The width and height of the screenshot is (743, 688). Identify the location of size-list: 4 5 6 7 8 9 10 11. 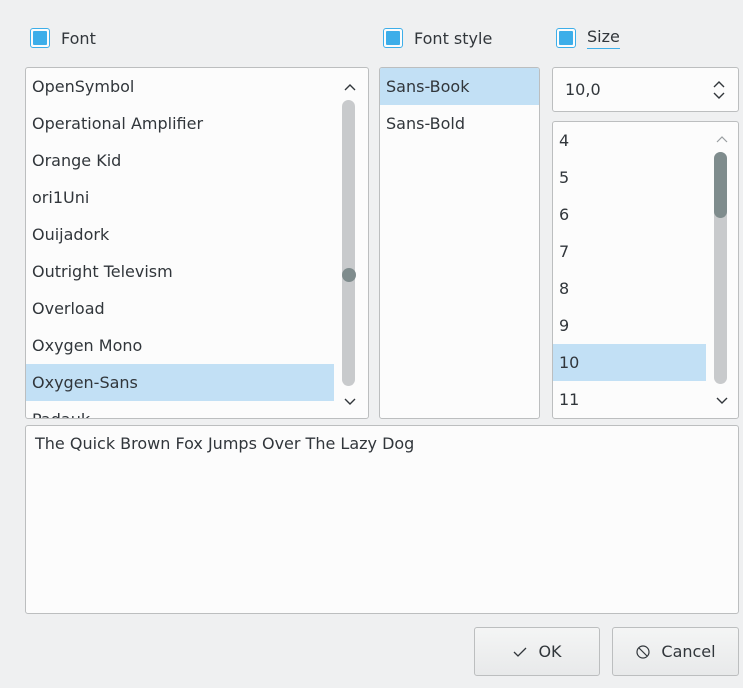
(645, 270).